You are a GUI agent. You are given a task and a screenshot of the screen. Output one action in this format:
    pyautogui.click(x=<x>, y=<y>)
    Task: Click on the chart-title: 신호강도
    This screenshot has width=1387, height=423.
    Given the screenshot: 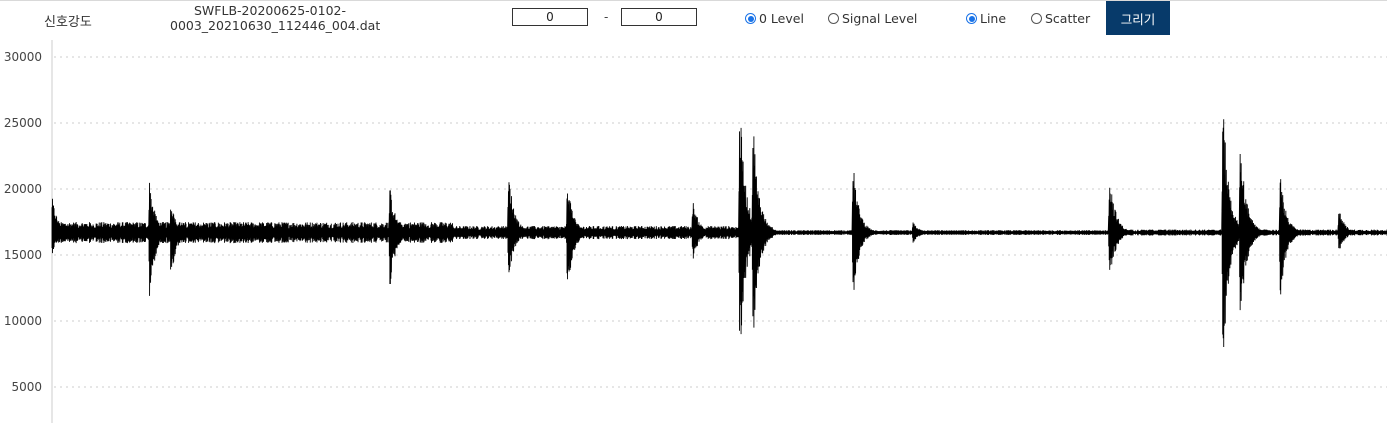 What is the action you would take?
    pyautogui.click(x=68, y=22)
    